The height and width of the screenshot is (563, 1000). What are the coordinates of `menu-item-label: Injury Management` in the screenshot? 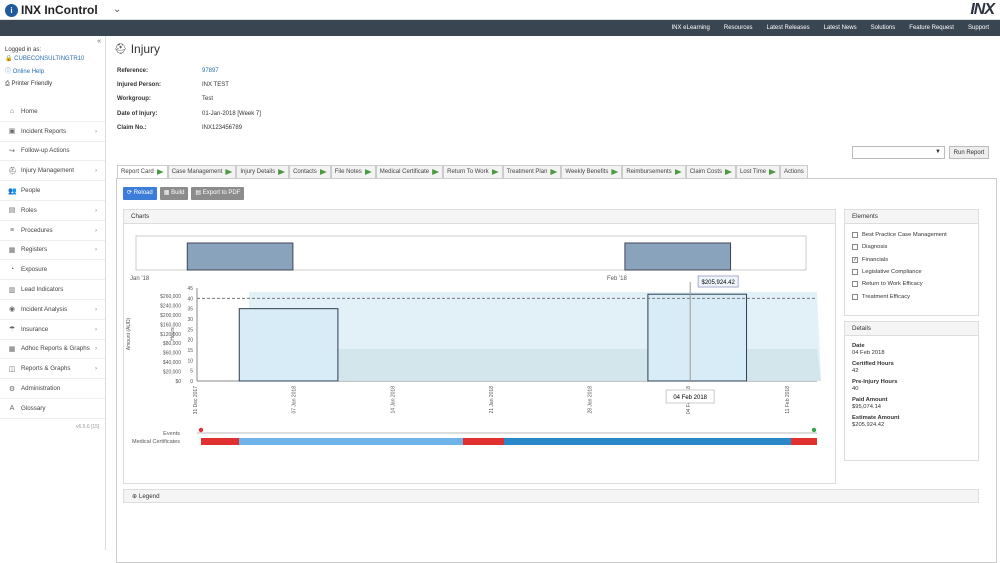 It's located at (47, 171).